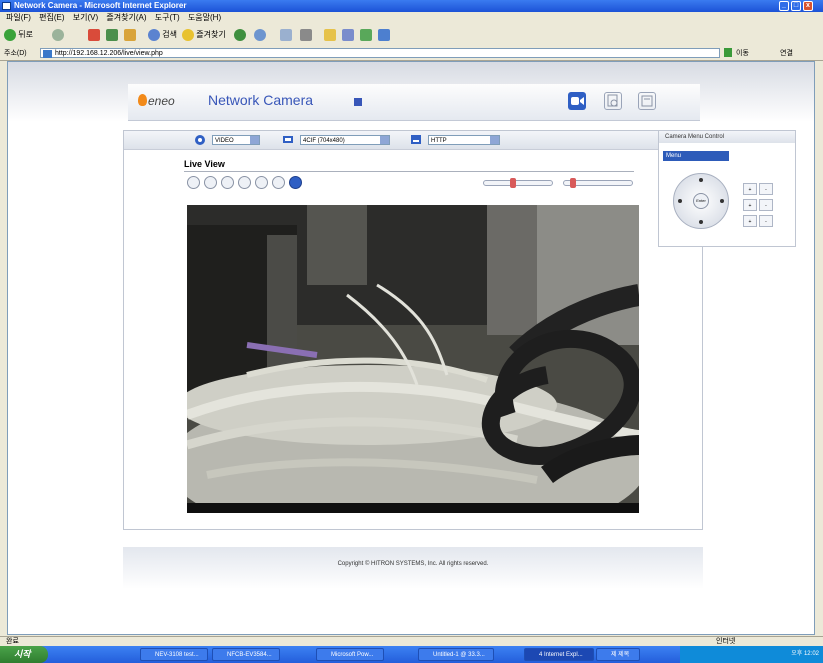  I want to click on app-name-icon, so click(358, 102).